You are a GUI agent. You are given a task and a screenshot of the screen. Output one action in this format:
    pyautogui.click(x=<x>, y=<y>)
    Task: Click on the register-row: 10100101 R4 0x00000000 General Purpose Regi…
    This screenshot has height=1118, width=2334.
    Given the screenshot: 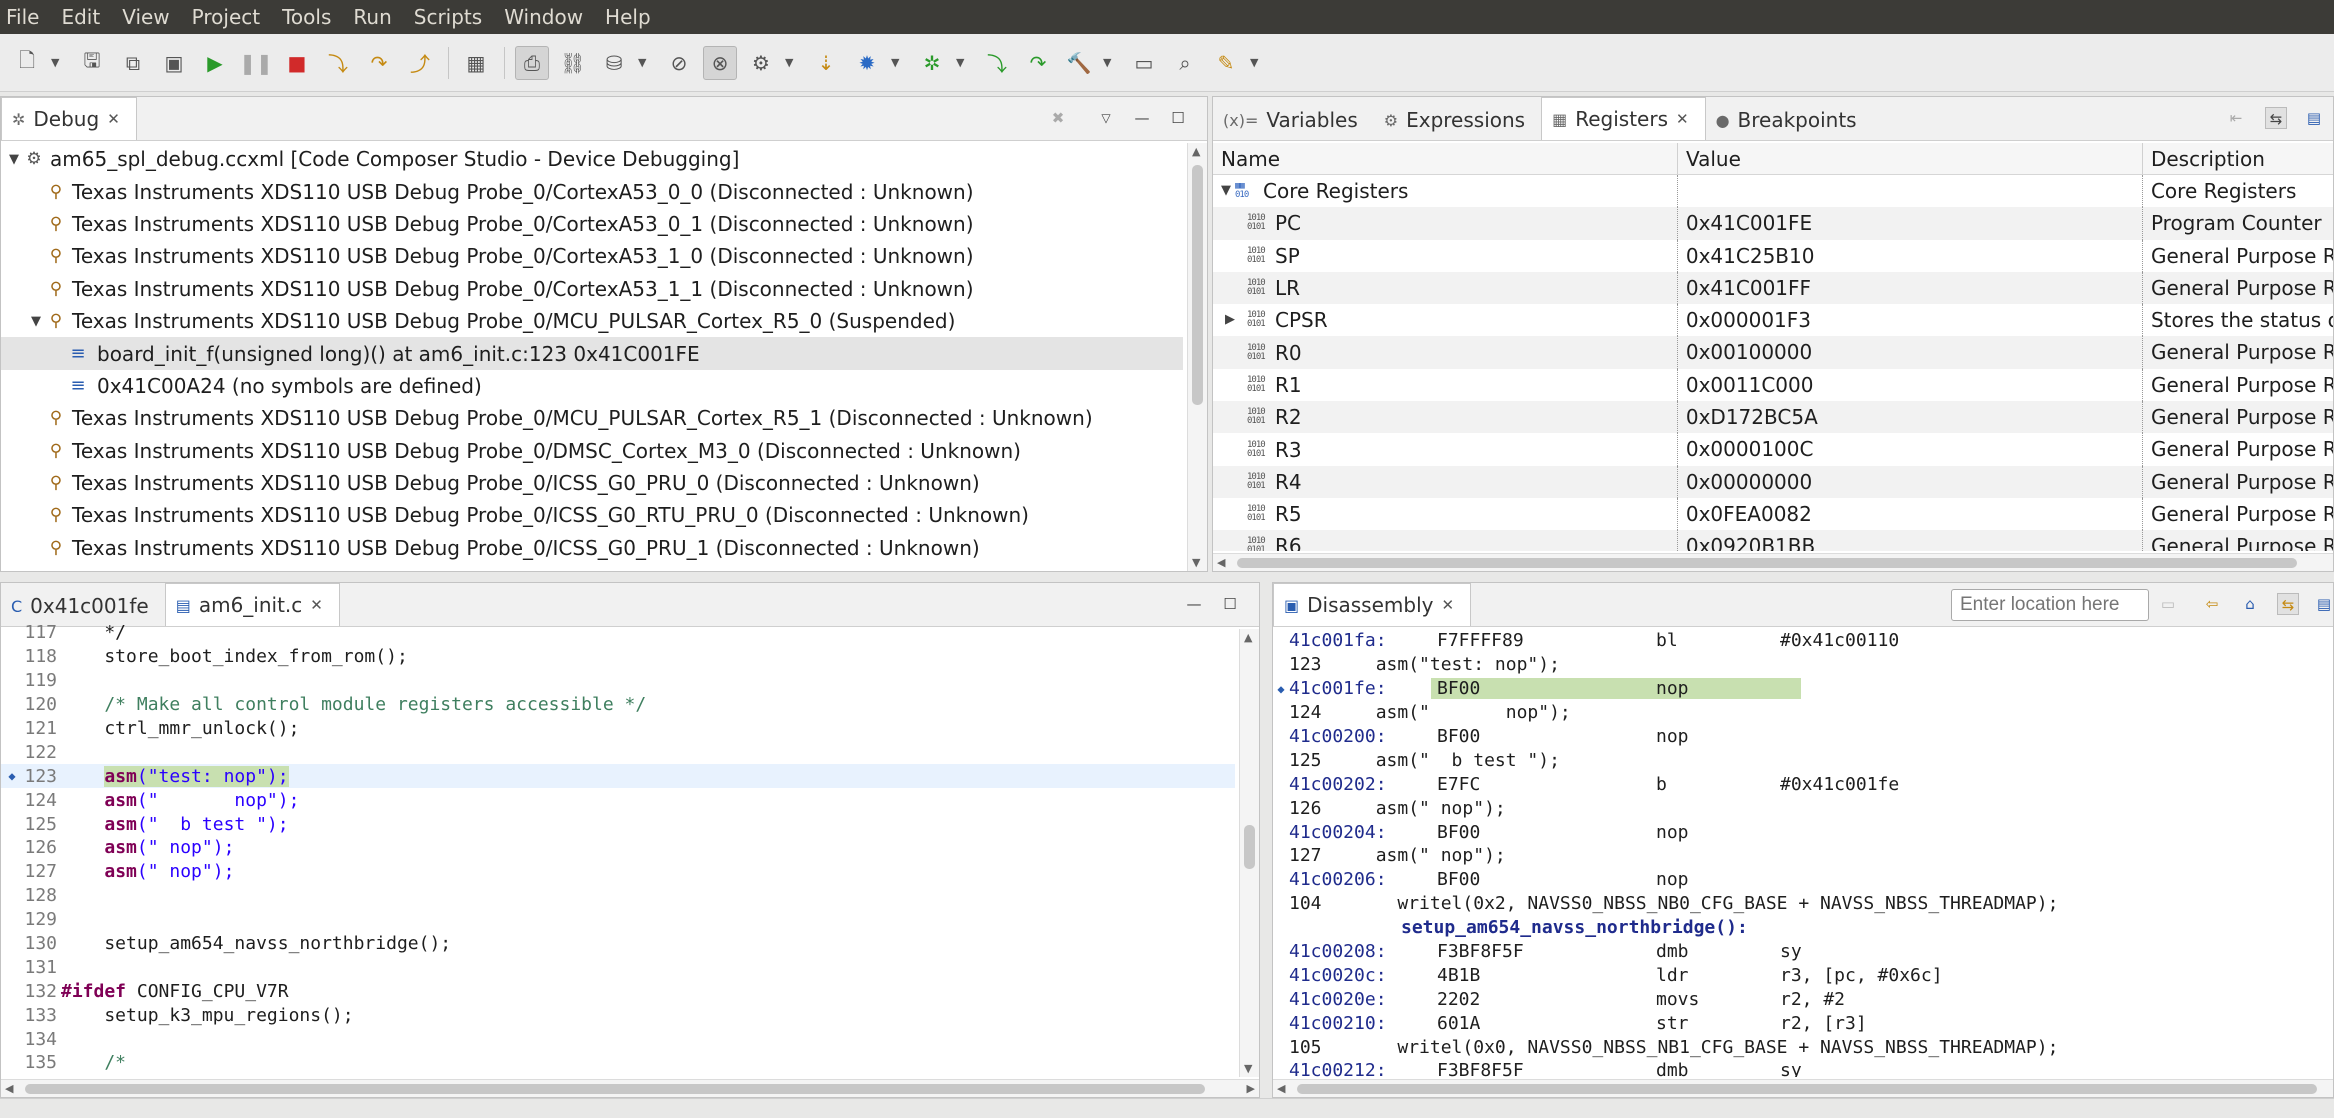 What is the action you would take?
    pyautogui.click(x=1773, y=481)
    